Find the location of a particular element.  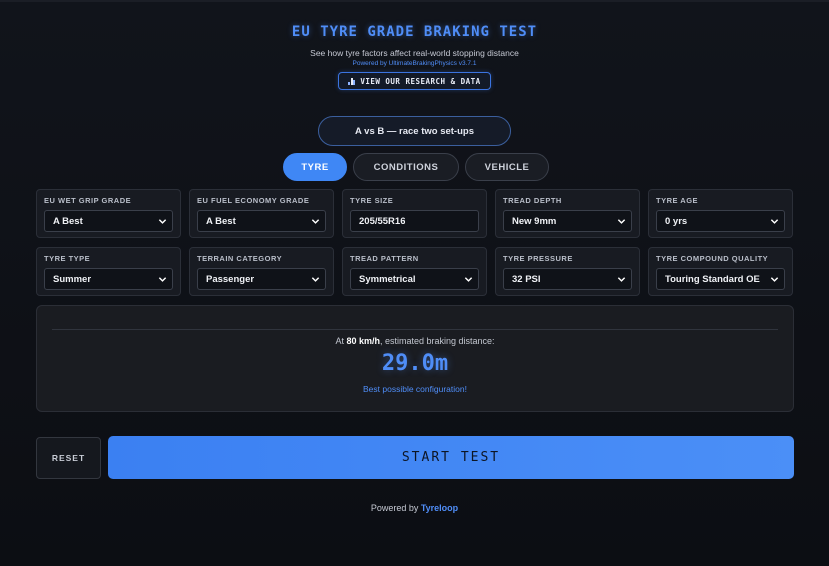

tyre-age-select: 0 yrs is located at coordinates (720, 221).